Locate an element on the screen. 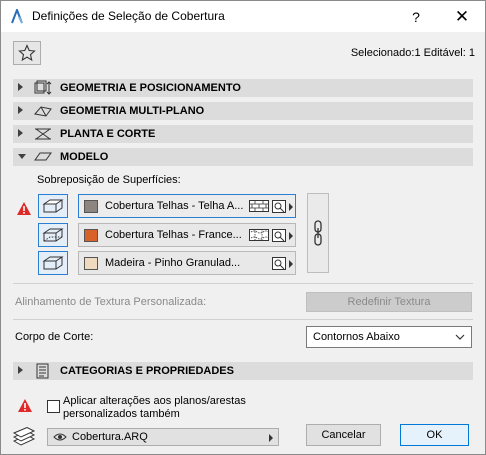 The image size is (486, 455). plan-section-icon is located at coordinates (43, 134).